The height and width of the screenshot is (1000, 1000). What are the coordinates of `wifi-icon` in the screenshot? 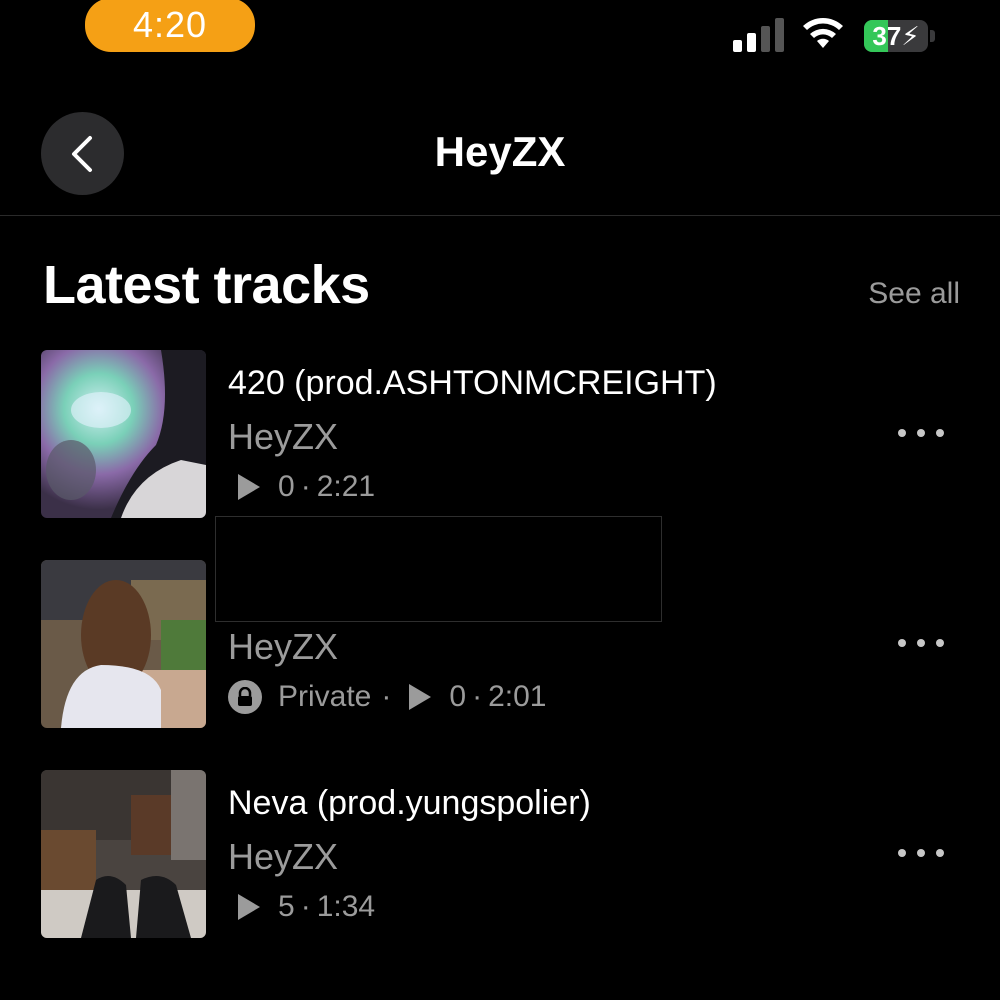 It's located at (823, 33).